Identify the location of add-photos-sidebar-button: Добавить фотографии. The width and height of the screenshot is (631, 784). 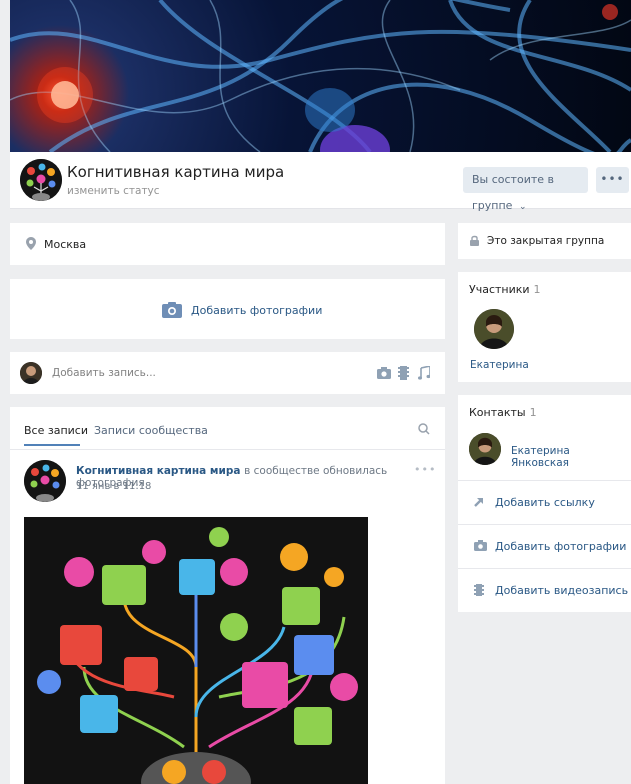
(560, 546).